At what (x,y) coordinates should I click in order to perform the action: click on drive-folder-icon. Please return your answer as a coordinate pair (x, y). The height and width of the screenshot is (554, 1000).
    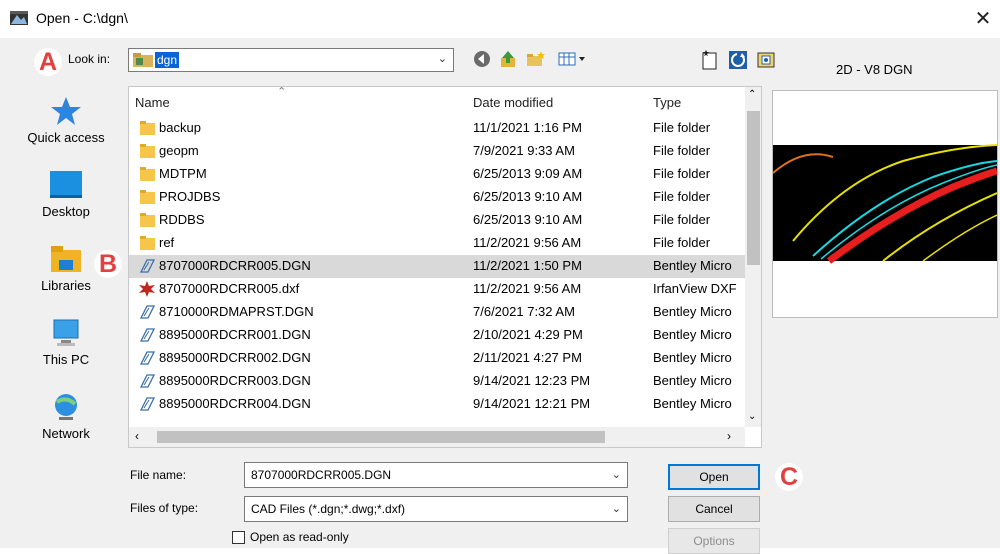
    Looking at the image, I should click on (143, 60).